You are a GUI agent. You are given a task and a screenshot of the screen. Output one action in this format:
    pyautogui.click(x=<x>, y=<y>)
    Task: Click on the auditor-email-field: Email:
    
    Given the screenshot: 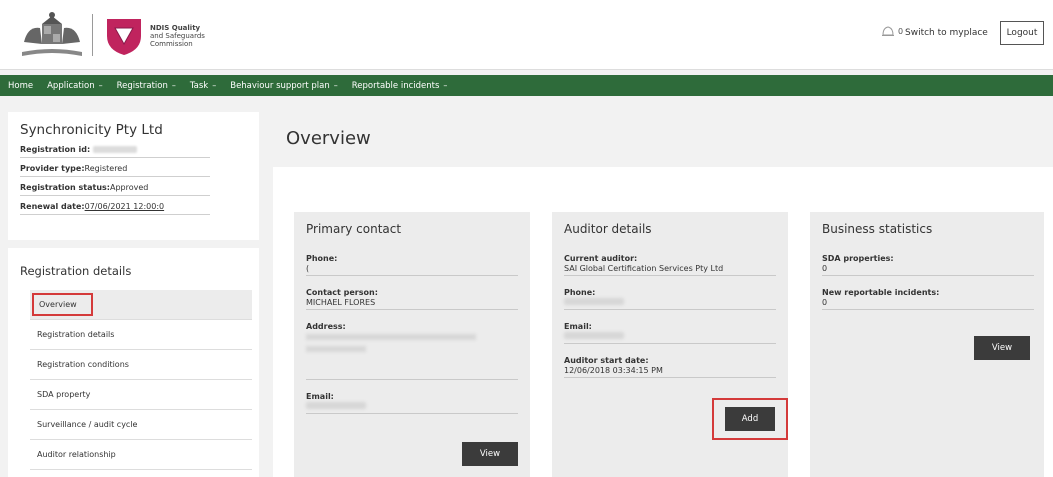 What is the action you would take?
    pyautogui.click(x=670, y=333)
    